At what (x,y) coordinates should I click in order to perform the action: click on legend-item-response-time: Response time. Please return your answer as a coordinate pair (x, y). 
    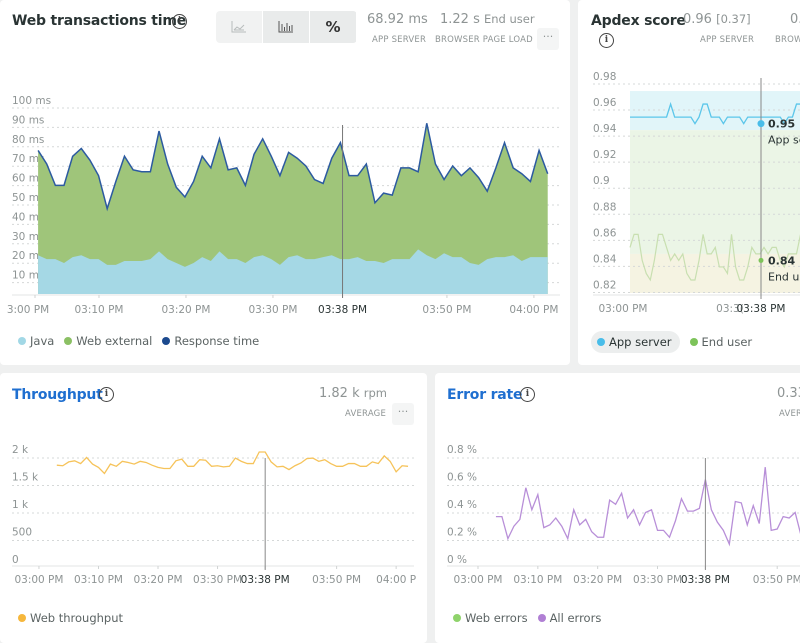
    Looking at the image, I should click on (210, 341).